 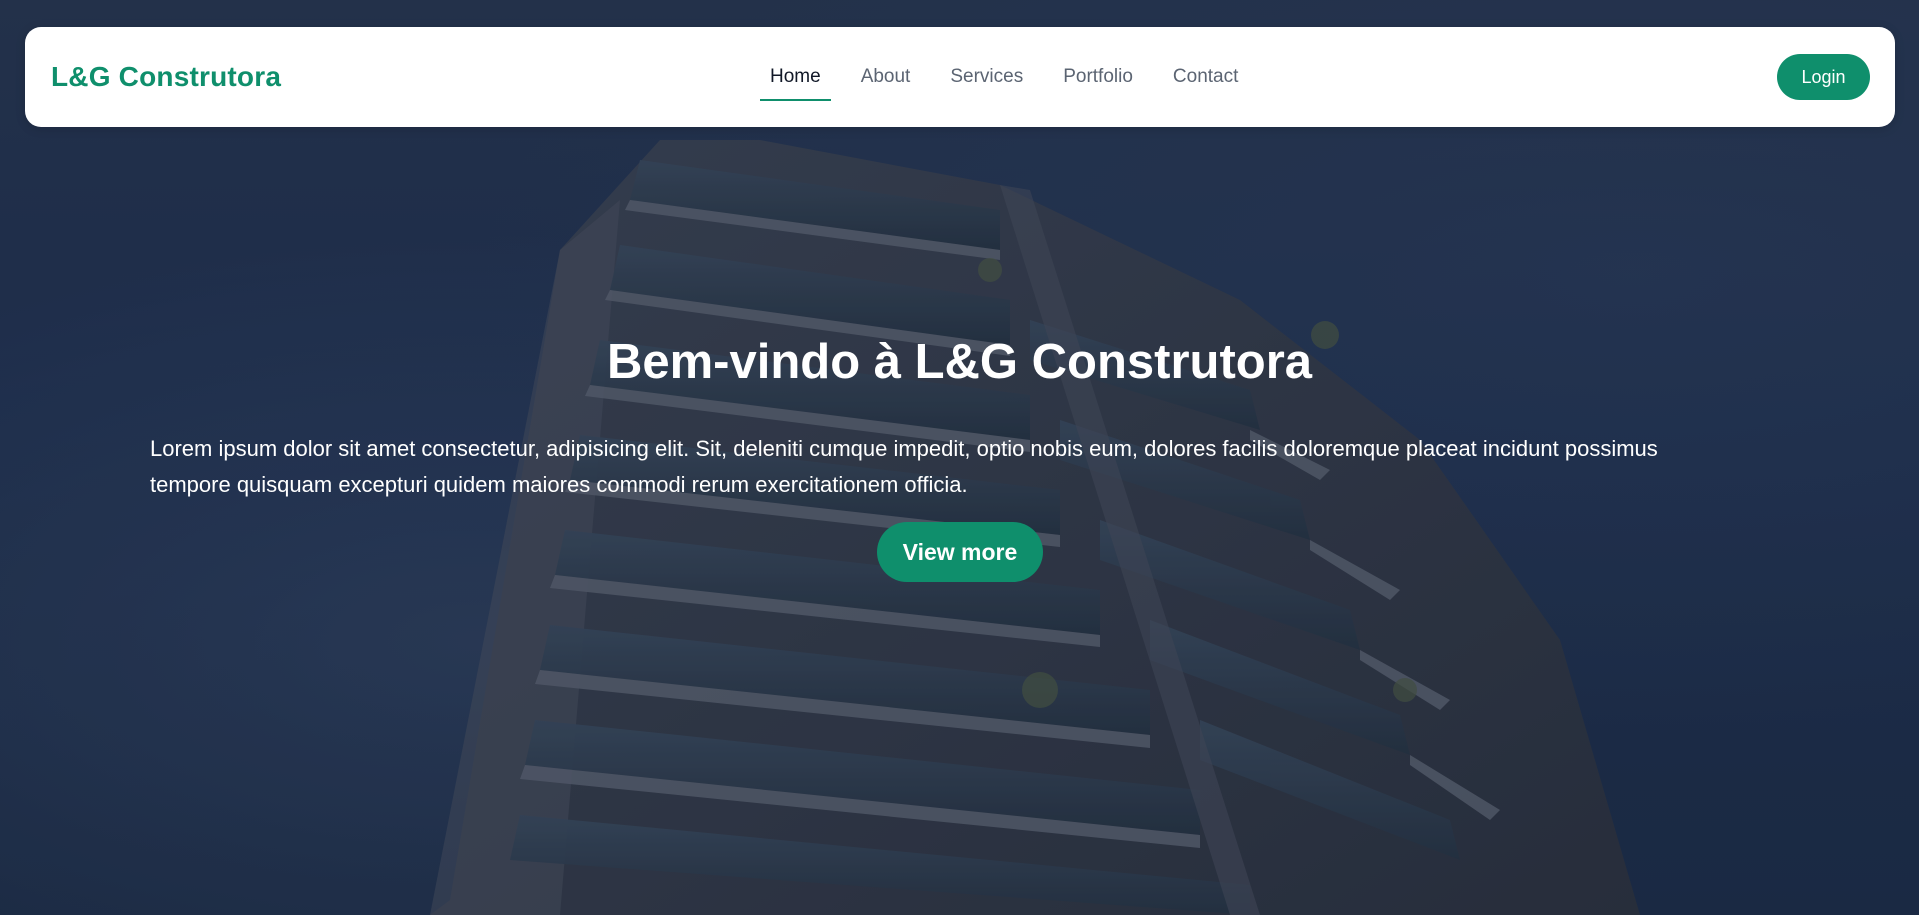 I want to click on nav-link-about: About, so click(x=886, y=77).